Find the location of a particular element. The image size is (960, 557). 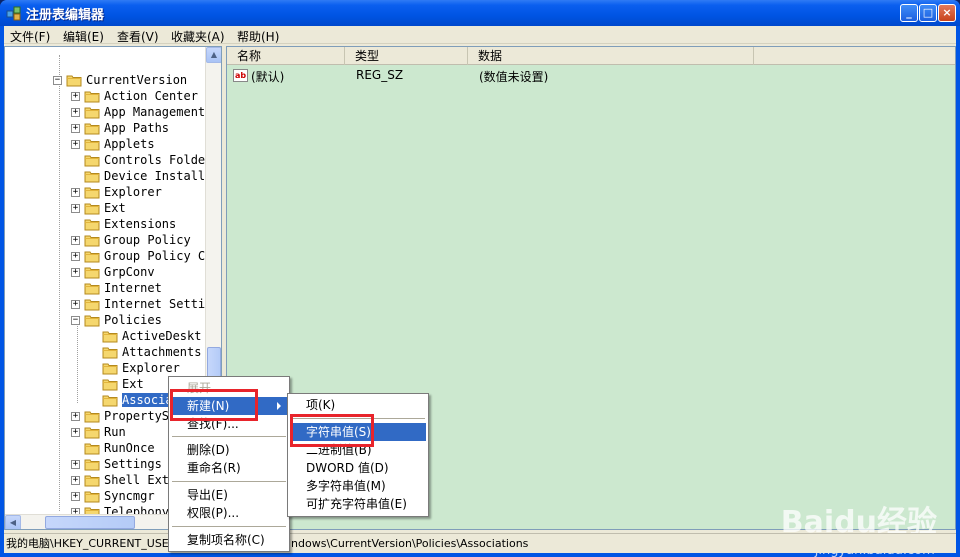

tree-item-label: CurrentVersion is located at coordinates (137, 80).